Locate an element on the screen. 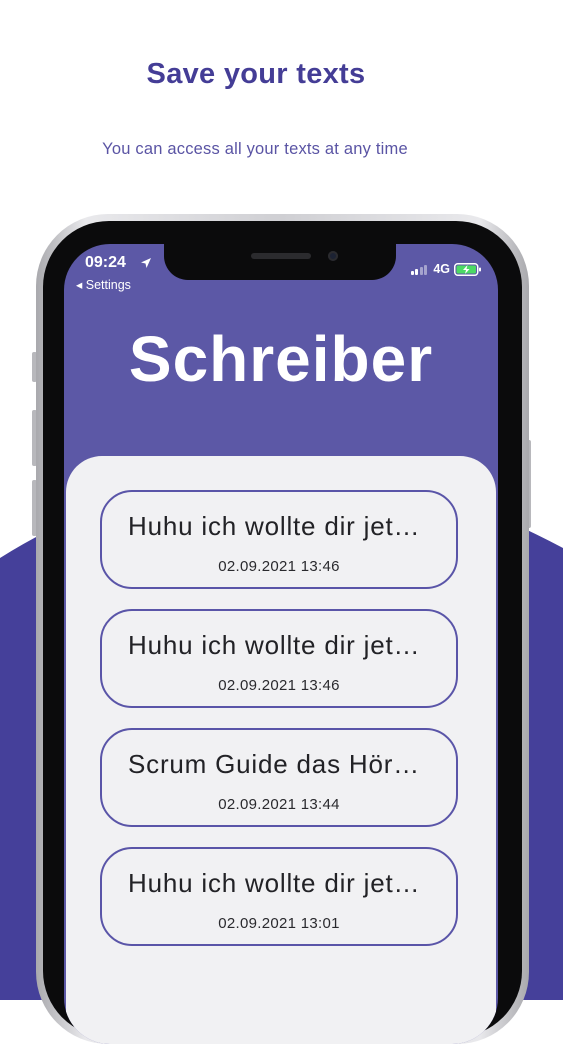 The image size is (563, 1044). battery-charging-icon is located at coordinates (467, 269).